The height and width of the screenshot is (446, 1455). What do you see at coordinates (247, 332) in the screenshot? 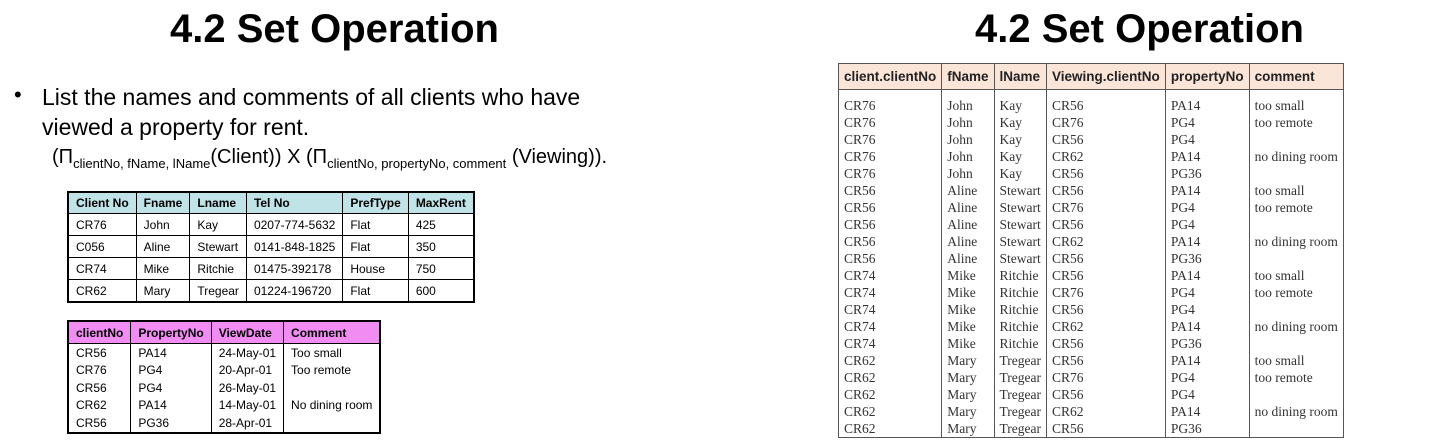
I see `column-header: ViewDate` at bounding box center [247, 332].